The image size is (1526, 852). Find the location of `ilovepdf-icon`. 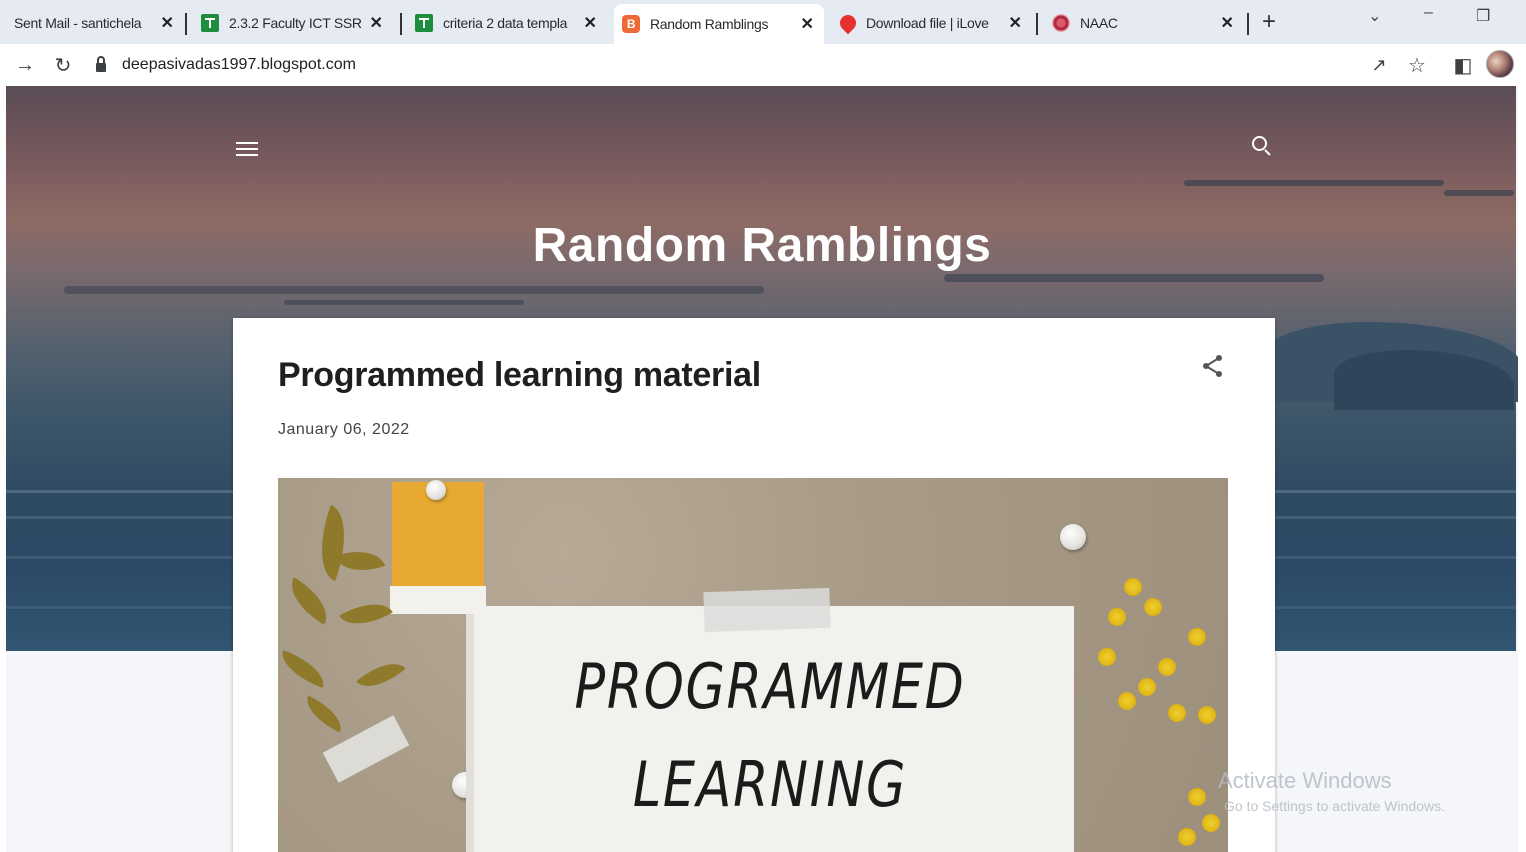

ilovepdf-icon is located at coordinates (848, 23).